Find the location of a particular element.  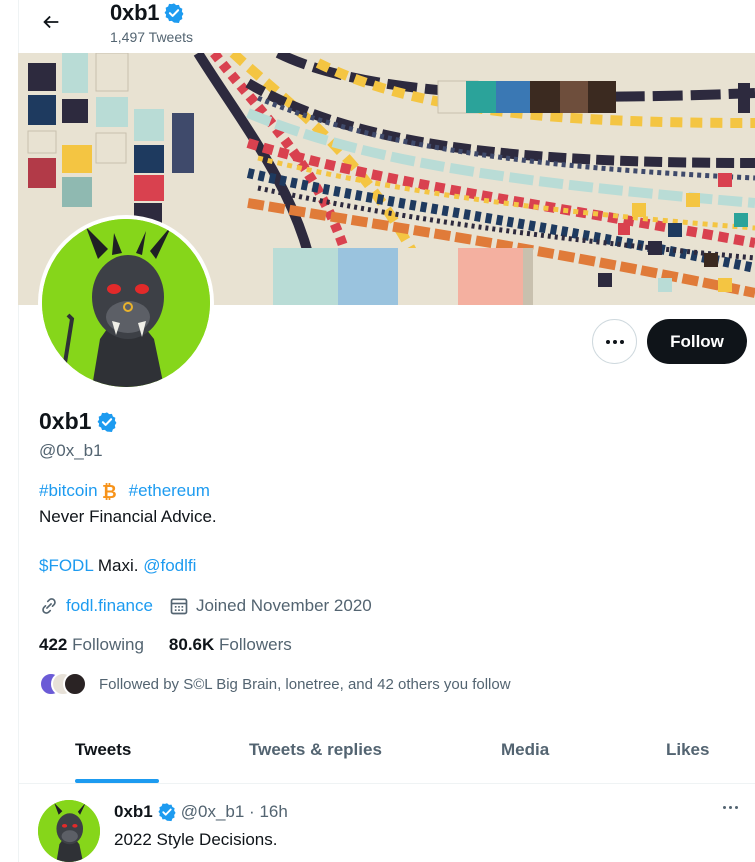

follow-button: Follow is located at coordinates (697, 341).